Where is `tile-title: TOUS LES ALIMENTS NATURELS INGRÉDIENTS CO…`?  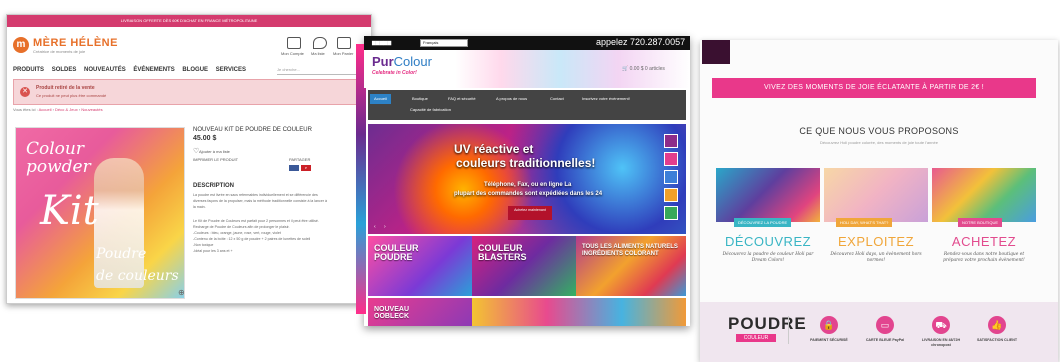
tile-title: TOUS LES ALIMENTS NATURELS INGRÉDIENTS CO… is located at coordinates (630, 250).